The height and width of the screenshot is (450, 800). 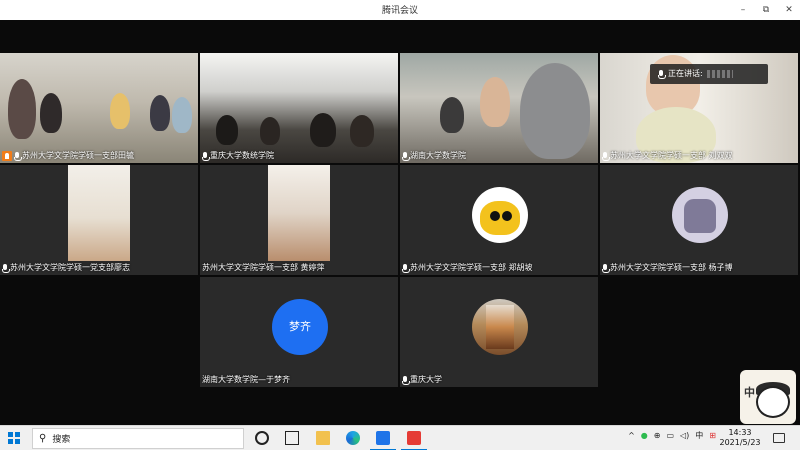 I want to click on speaking-indicator: 正在讲话:, so click(x=709, y=74).